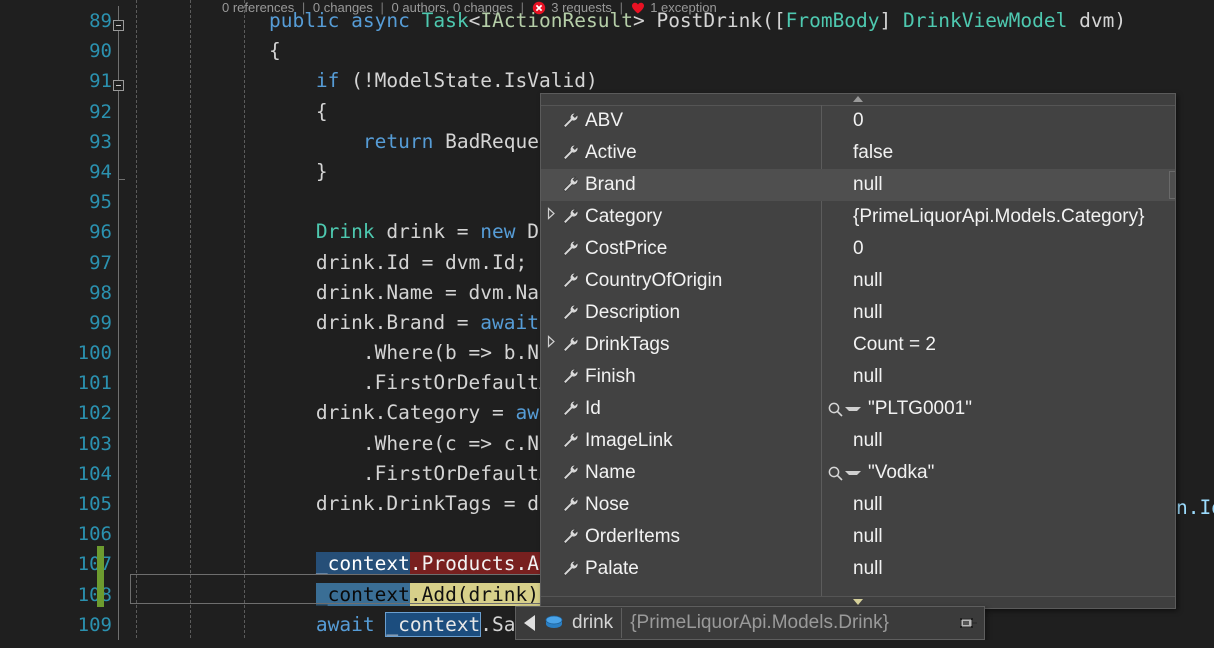  Describe the element at coordinates (607, 51) in the screenshot. I see `code-line: {` at that location.